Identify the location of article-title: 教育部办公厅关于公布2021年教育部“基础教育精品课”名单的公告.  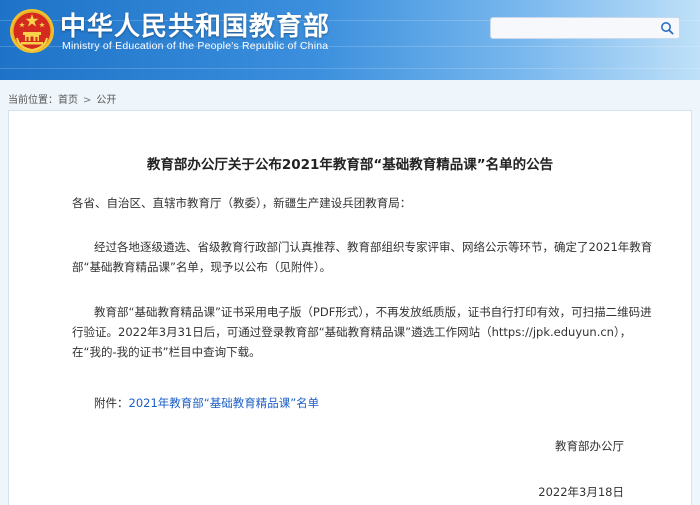
(350, 165).